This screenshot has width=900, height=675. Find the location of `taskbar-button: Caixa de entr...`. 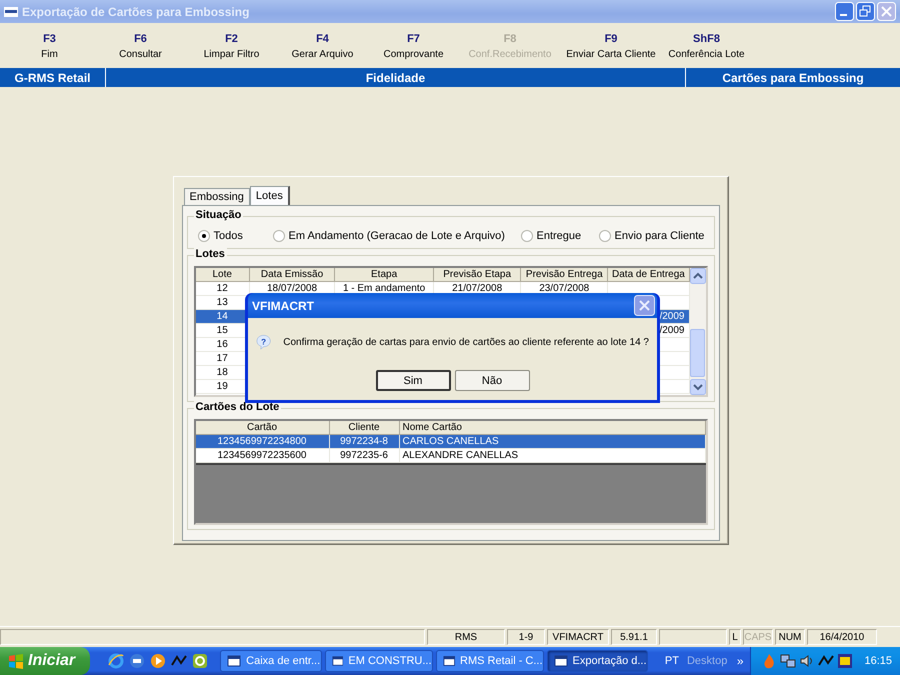

taskbar-button: Caixa de entr... is located at coordinates (271, 661).